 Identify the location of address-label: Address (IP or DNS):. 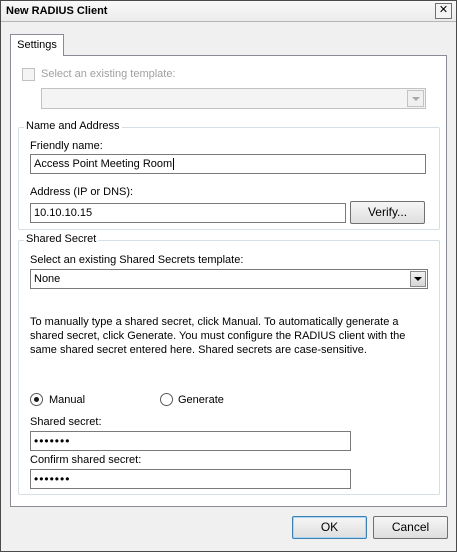
(82, 192).